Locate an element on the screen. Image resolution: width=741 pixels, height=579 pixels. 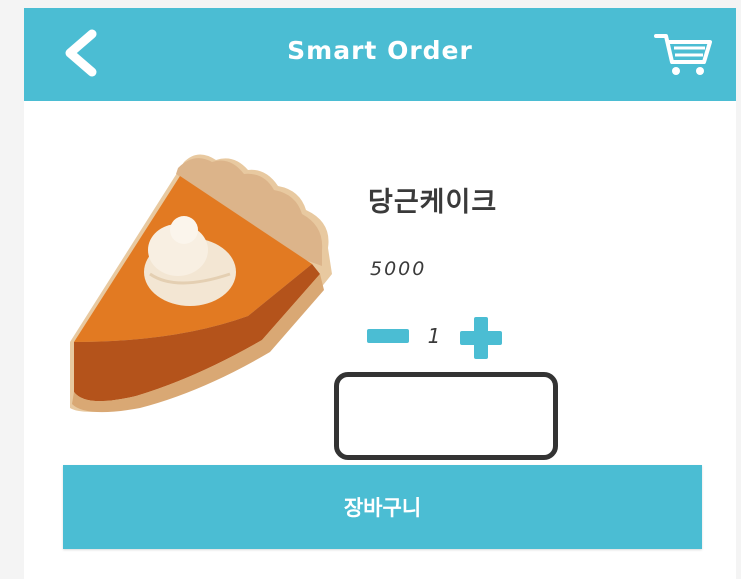
app-title: Smart Order is located at coordinates (380, 50).